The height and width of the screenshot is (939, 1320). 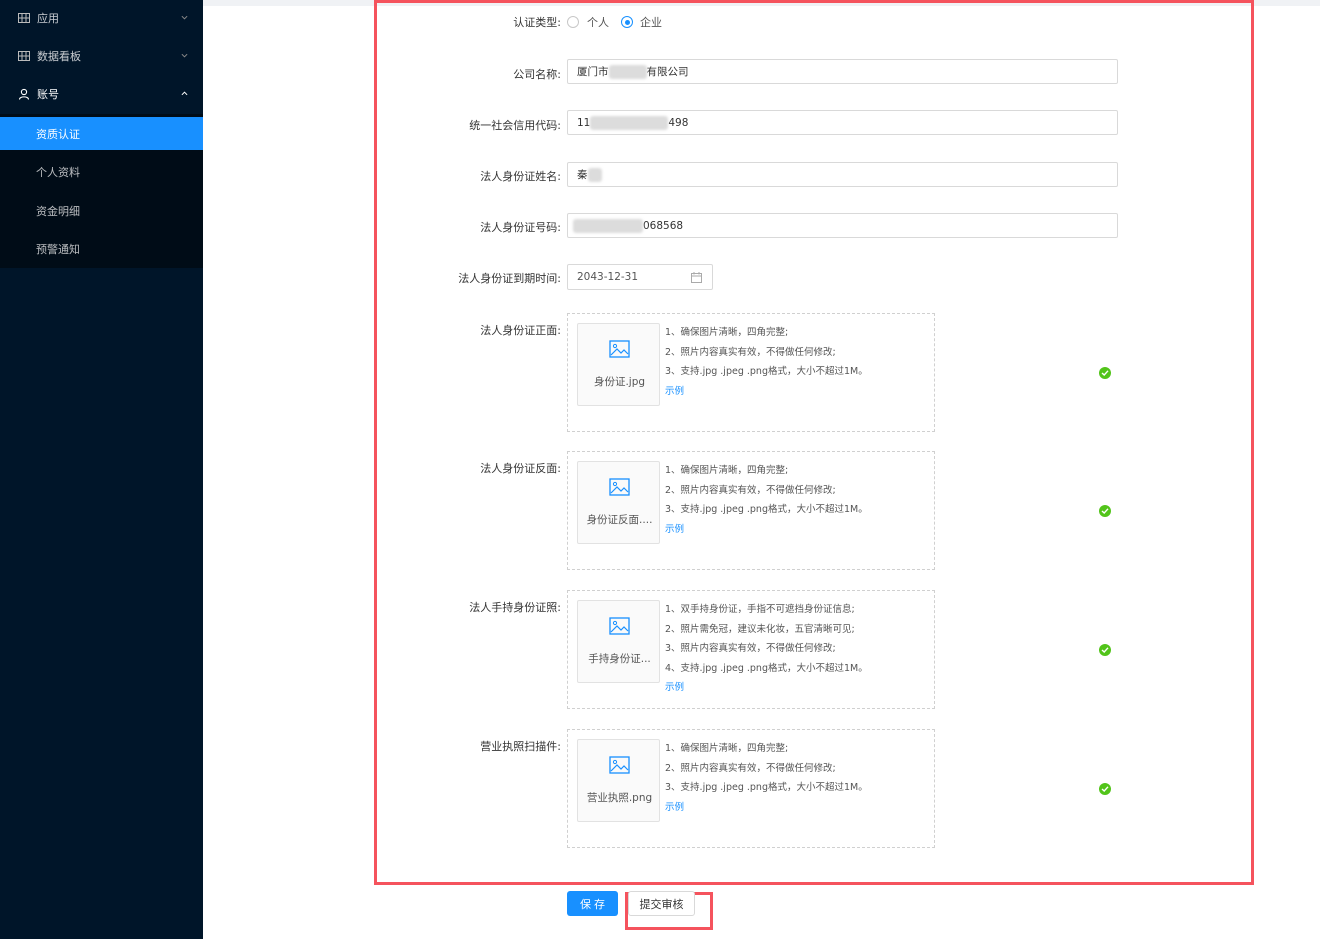 I want to click on tip-line: 2、照片需免冠，建议未化妆，五官清晰可见;, so click(x=760, y=629).